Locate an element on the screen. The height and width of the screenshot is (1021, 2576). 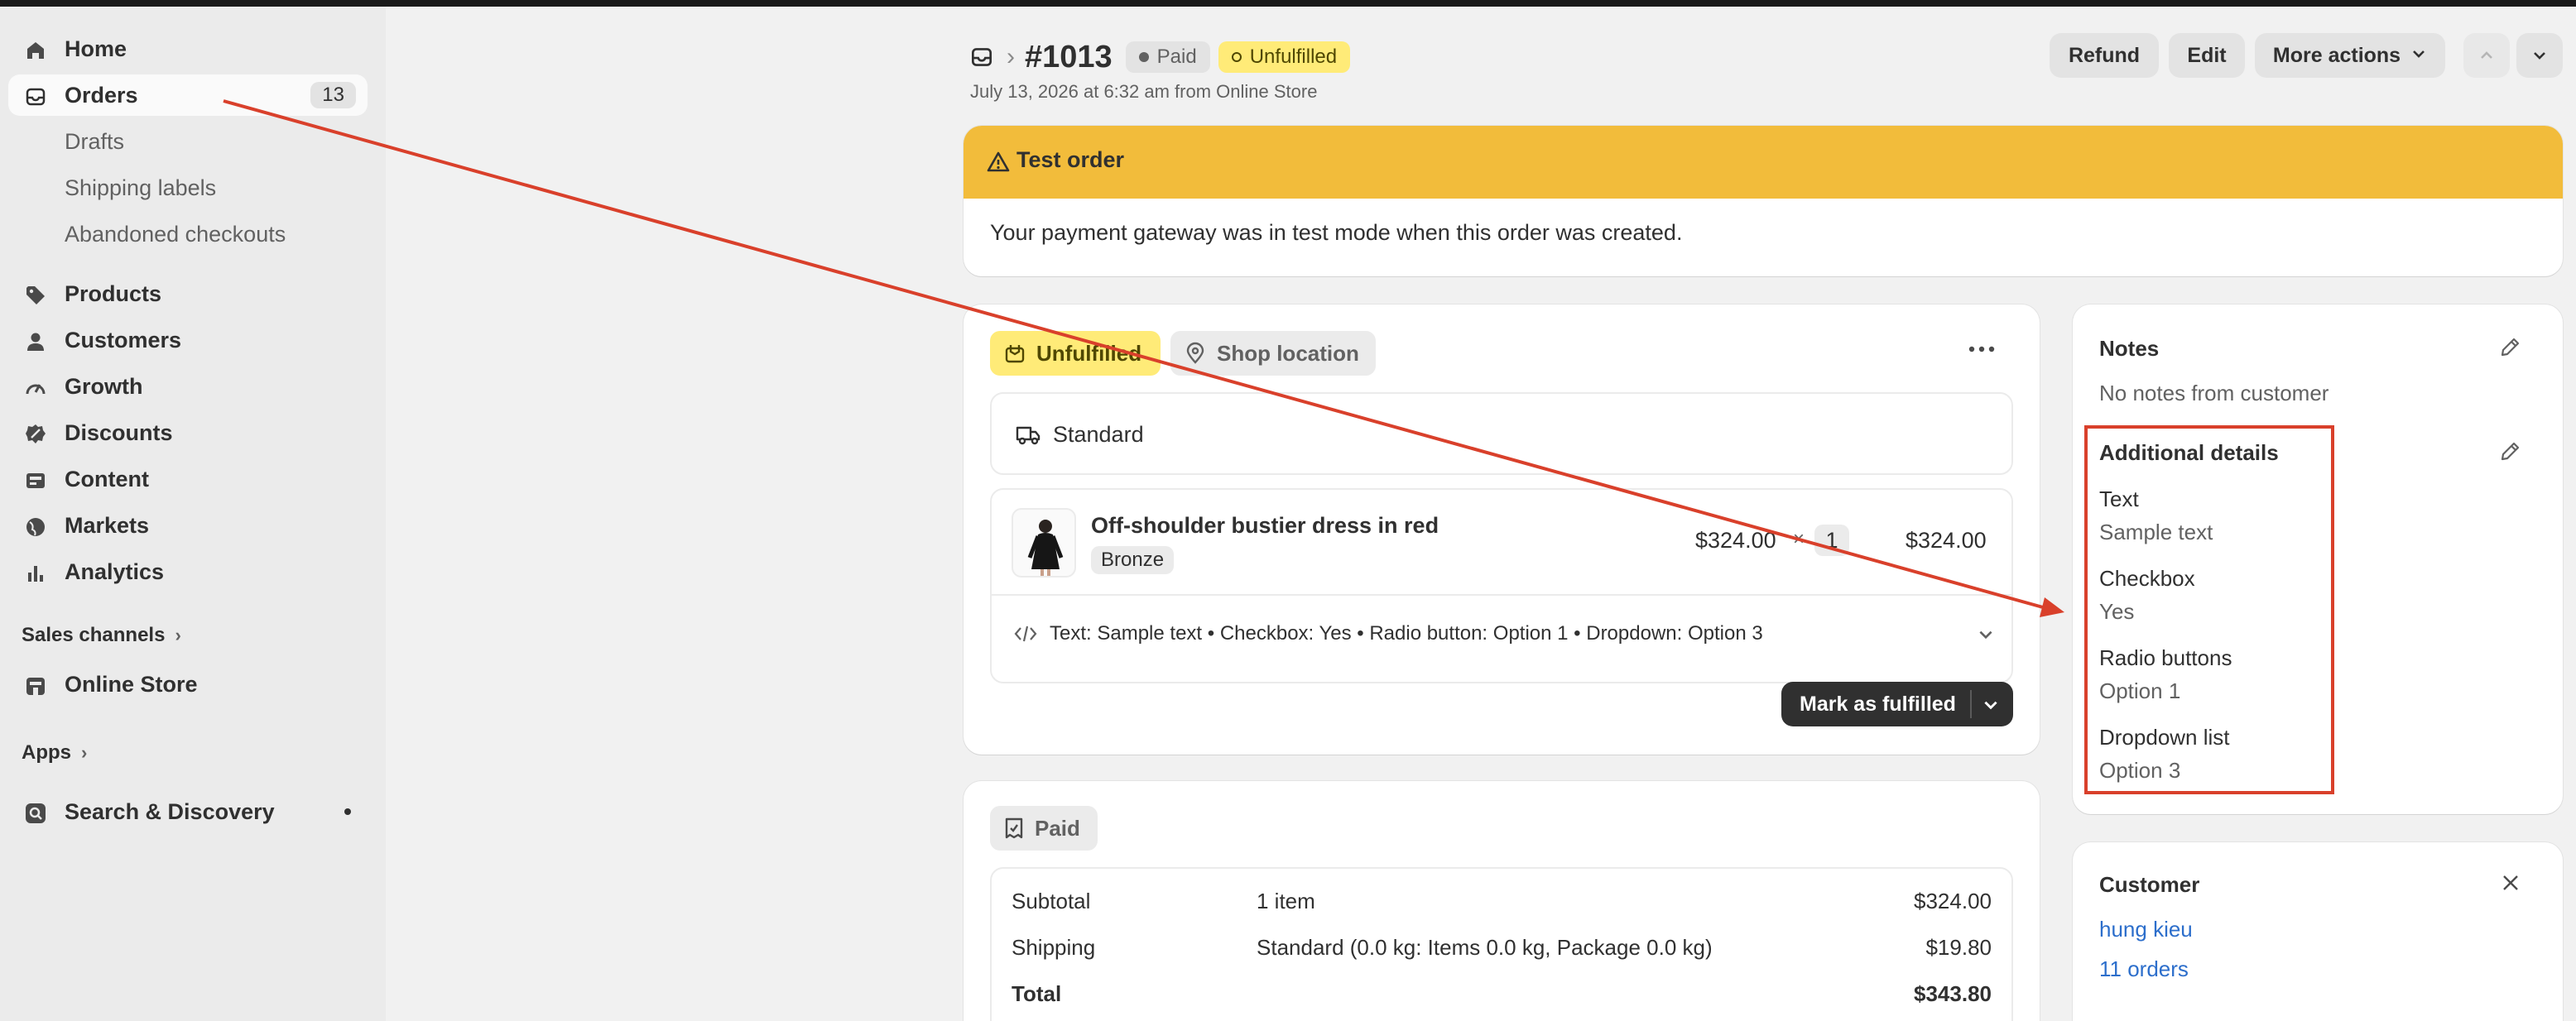
arrow-head-icon is located at coordinates (2052, 607).